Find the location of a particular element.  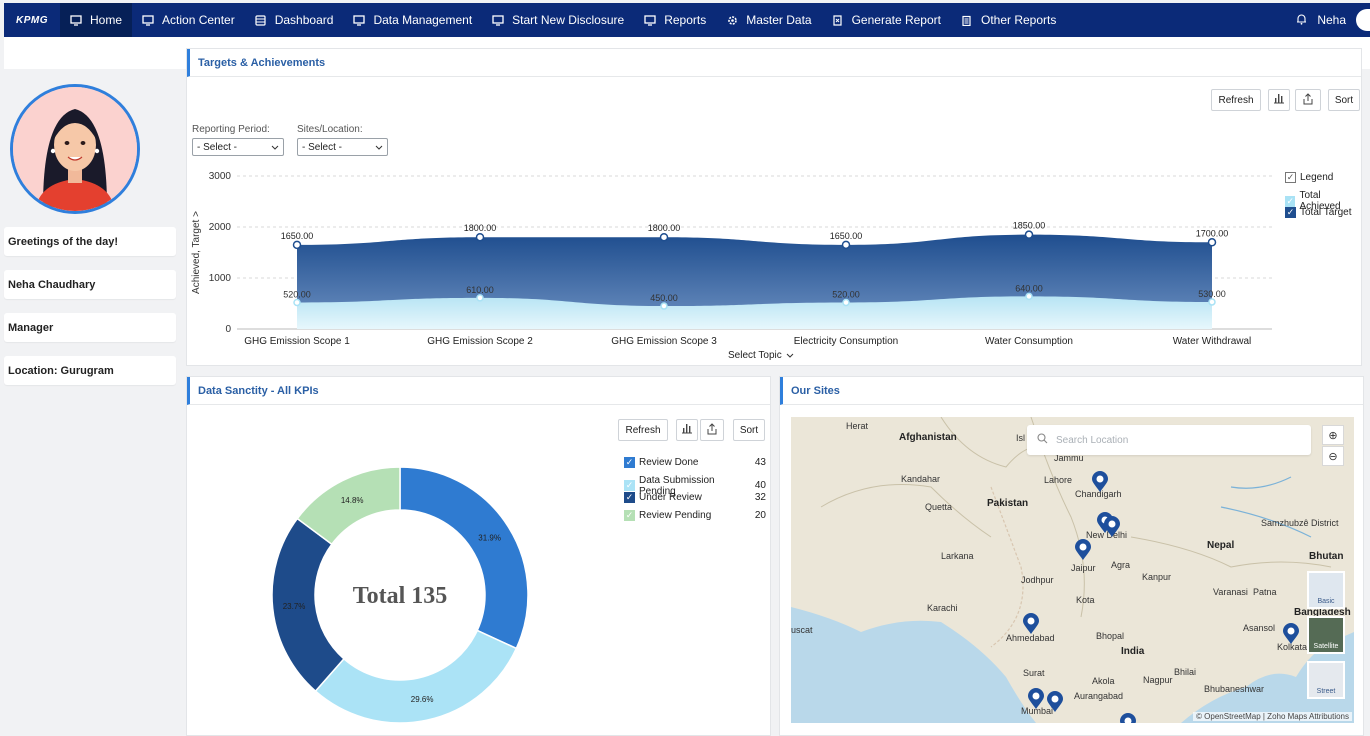

targets-chart-type-button is located at coordinates (1279, 100).